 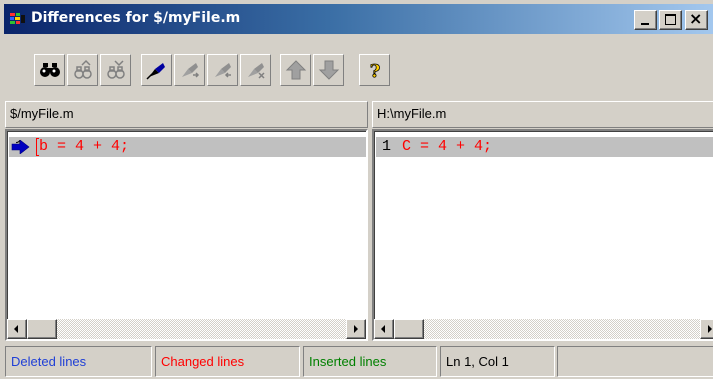 I want to click on find-next-button, so click(x=82, y=70).